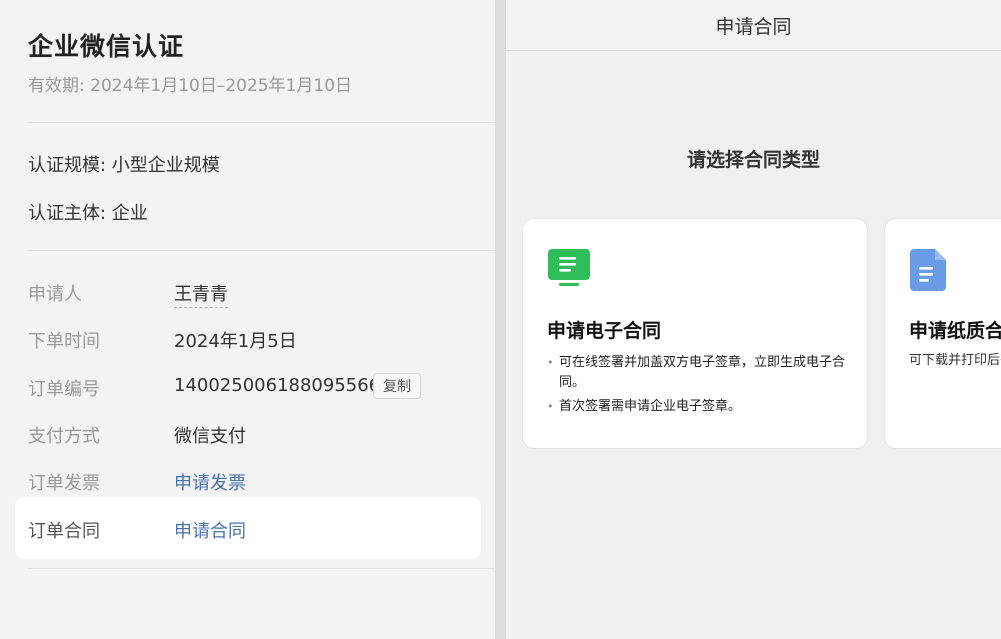 The image size is (1001, 639). What do you see at coordinates (64, 531) in the screenshot?
I see `contract-label: 订单合同` at bounding box center [64, 531].